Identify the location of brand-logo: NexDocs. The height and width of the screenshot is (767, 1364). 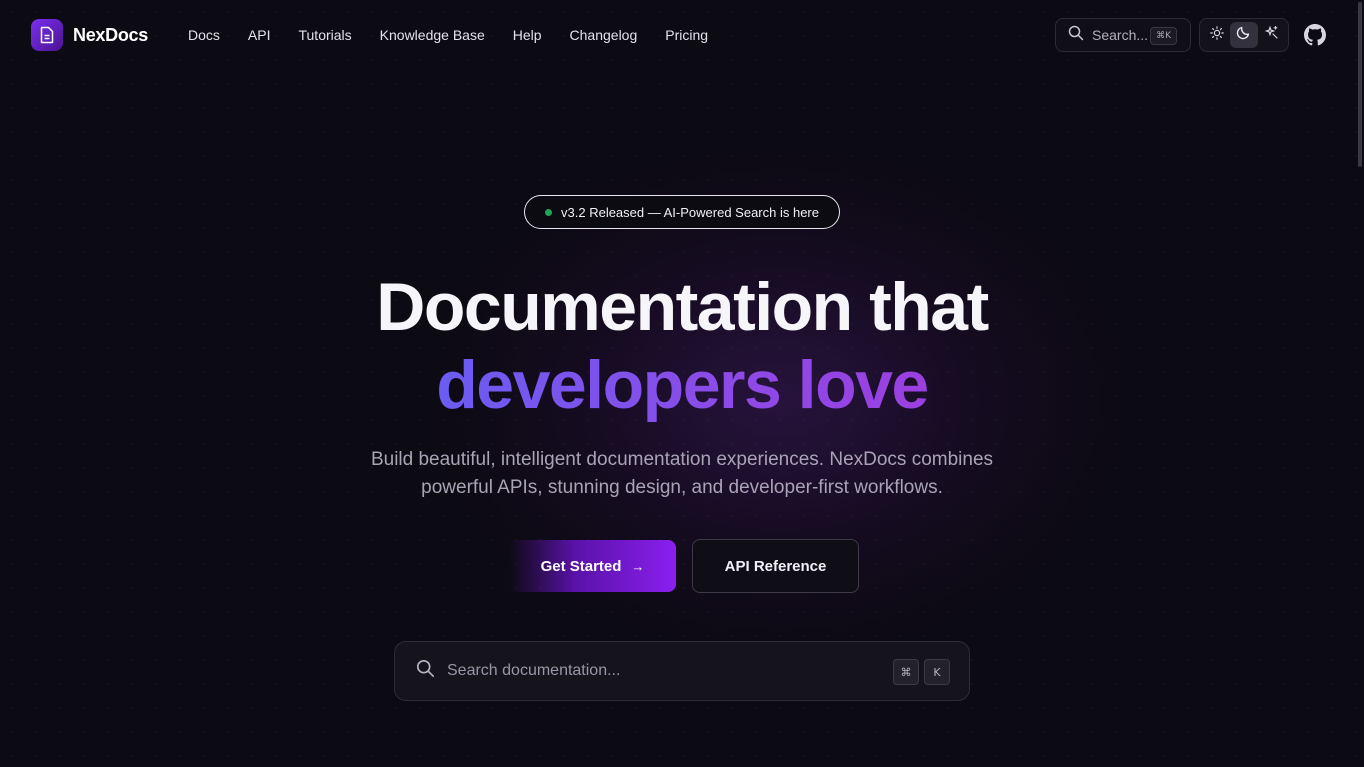
(89, 35).